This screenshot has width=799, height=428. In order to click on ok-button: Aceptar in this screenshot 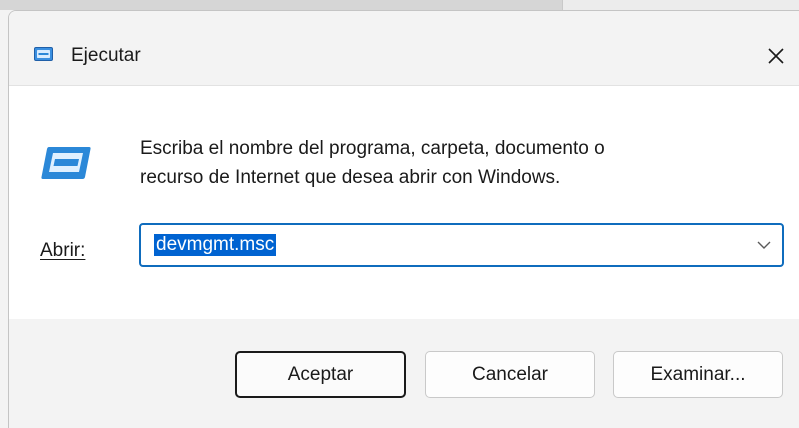, I will do `click(320, 374)`.